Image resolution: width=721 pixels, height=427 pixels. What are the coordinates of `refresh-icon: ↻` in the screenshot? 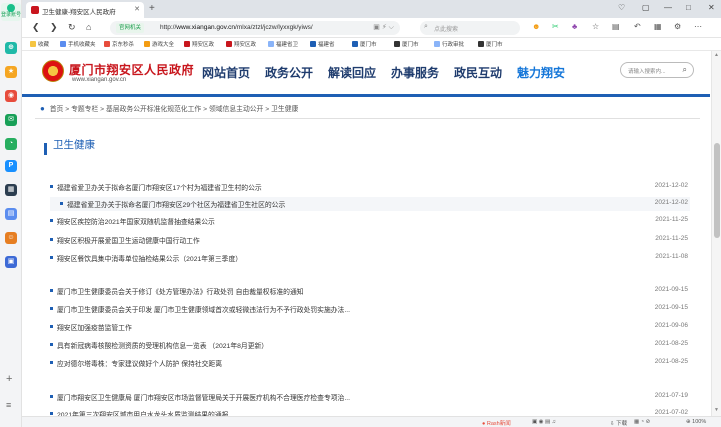 It's located at (72, 27).